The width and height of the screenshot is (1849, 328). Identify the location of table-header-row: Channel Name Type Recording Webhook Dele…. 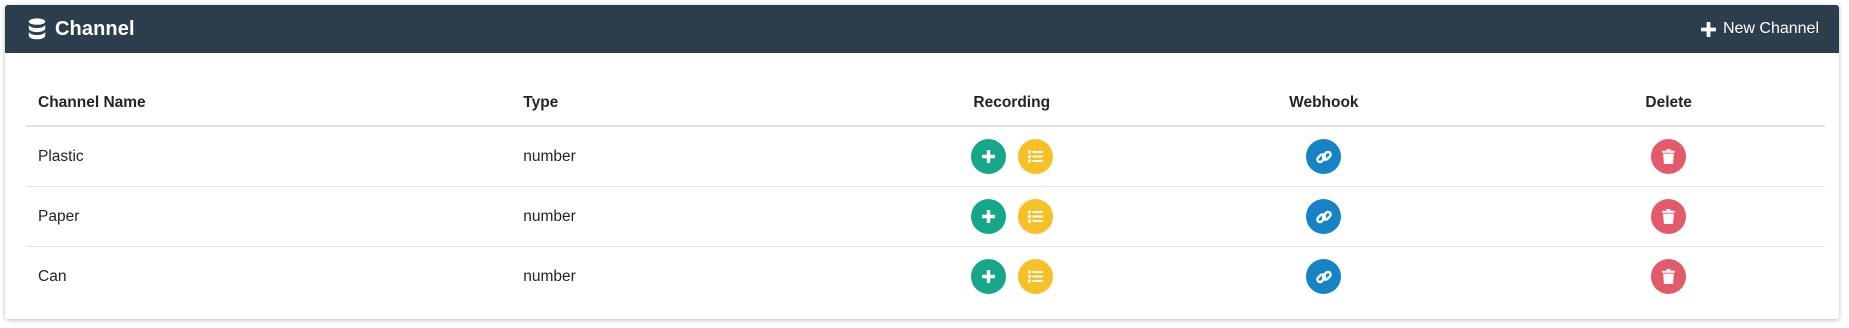
(925, 104).